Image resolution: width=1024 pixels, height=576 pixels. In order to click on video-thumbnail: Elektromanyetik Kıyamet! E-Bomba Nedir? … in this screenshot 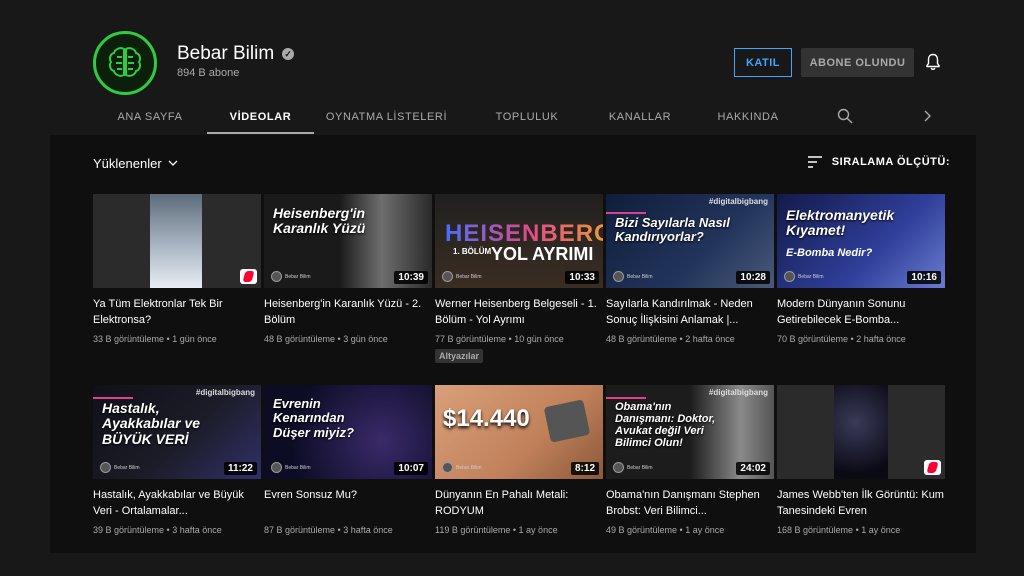, I will do `click(861, 241)`.